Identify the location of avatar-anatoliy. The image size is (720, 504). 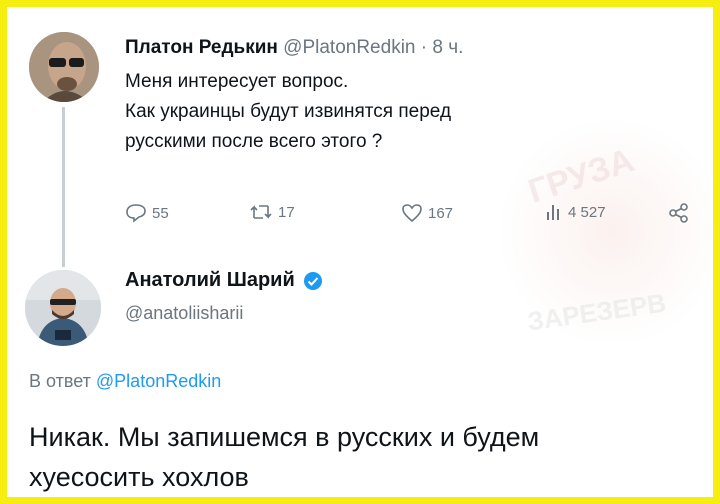
(63, 308).